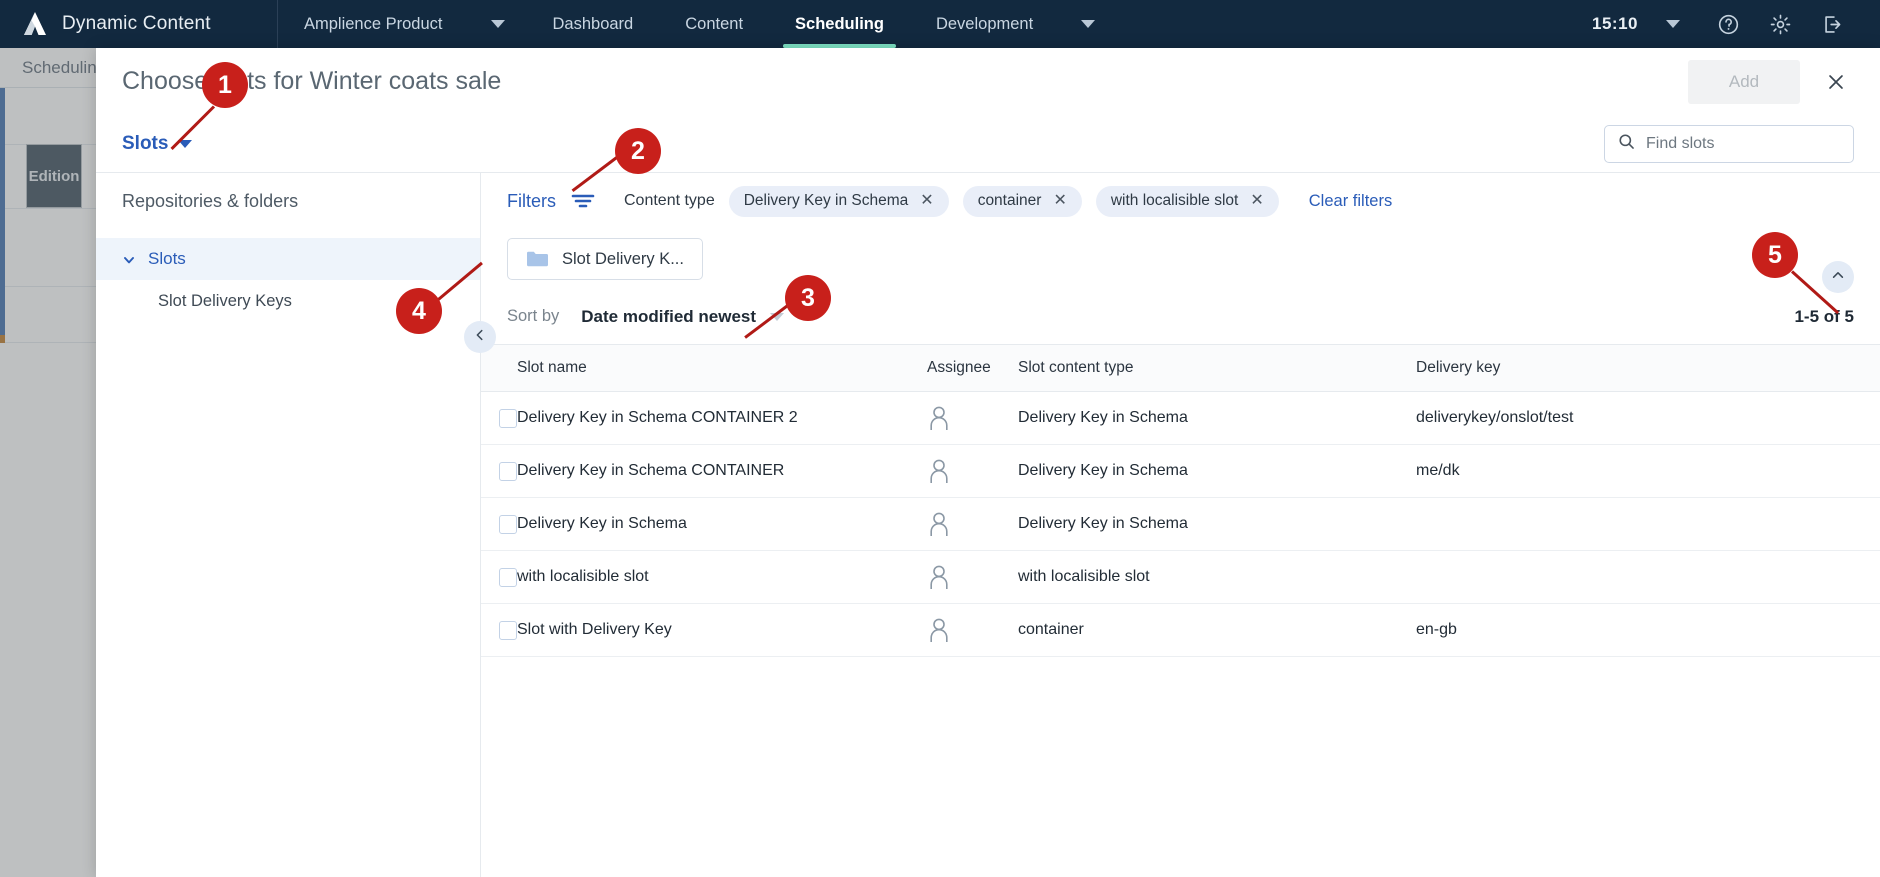 The width and height of the screenshot is (1880, 877). What do you see at coordinates (288, 259) in the screenshot?
I see `tree-item-slots: Slots` at bounding box center [288, 259].